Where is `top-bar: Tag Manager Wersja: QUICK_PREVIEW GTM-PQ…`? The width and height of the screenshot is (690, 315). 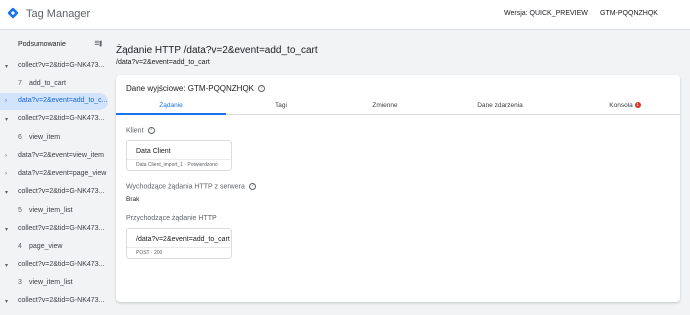
top-bar: Tag Manager Wersja: QUICK_PREVIEW GTM-PQ… is located at coordinates (345, 15).